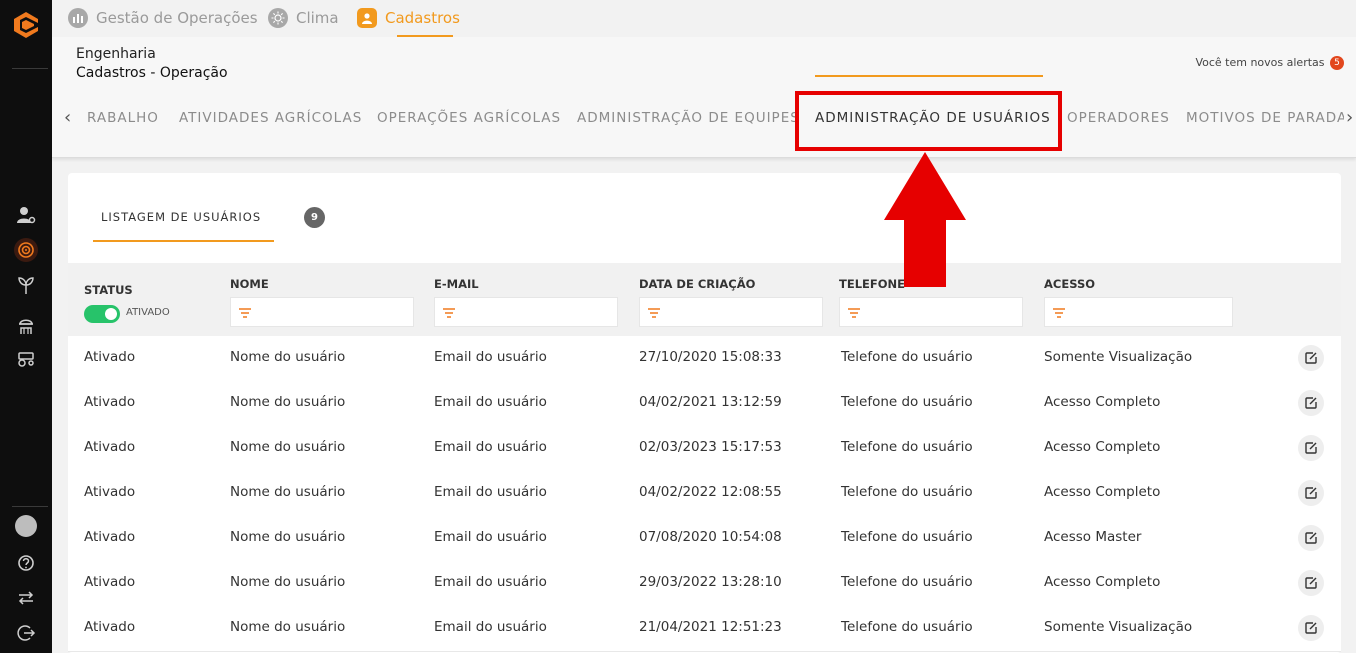 This screenshot has height=653, width=1356. I want to click on top-nav-label: Cadastros, so click(422, 18).